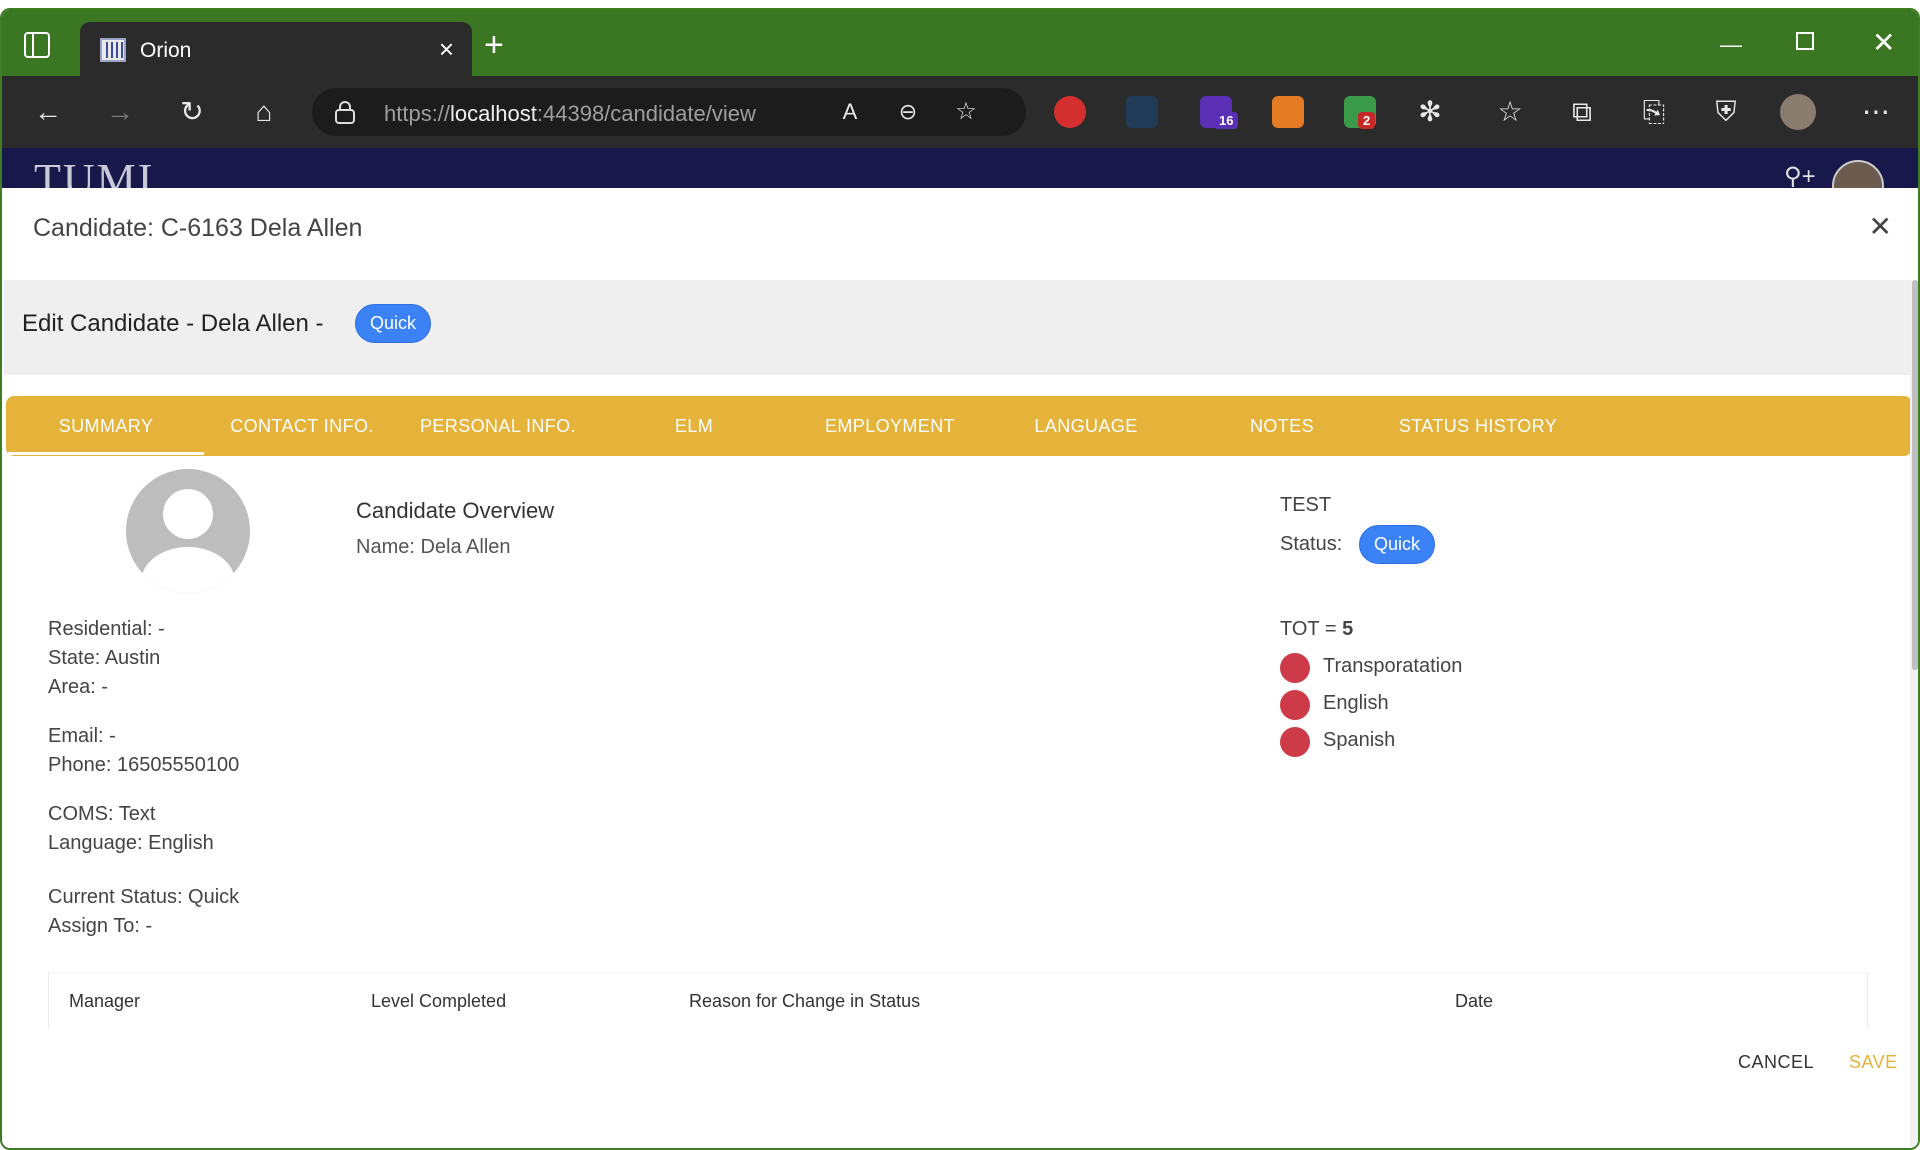 Image resolution: width=1920 pixels, height=1150 pixels. I want to click on col-manager: Manager, so click(104, 1001).